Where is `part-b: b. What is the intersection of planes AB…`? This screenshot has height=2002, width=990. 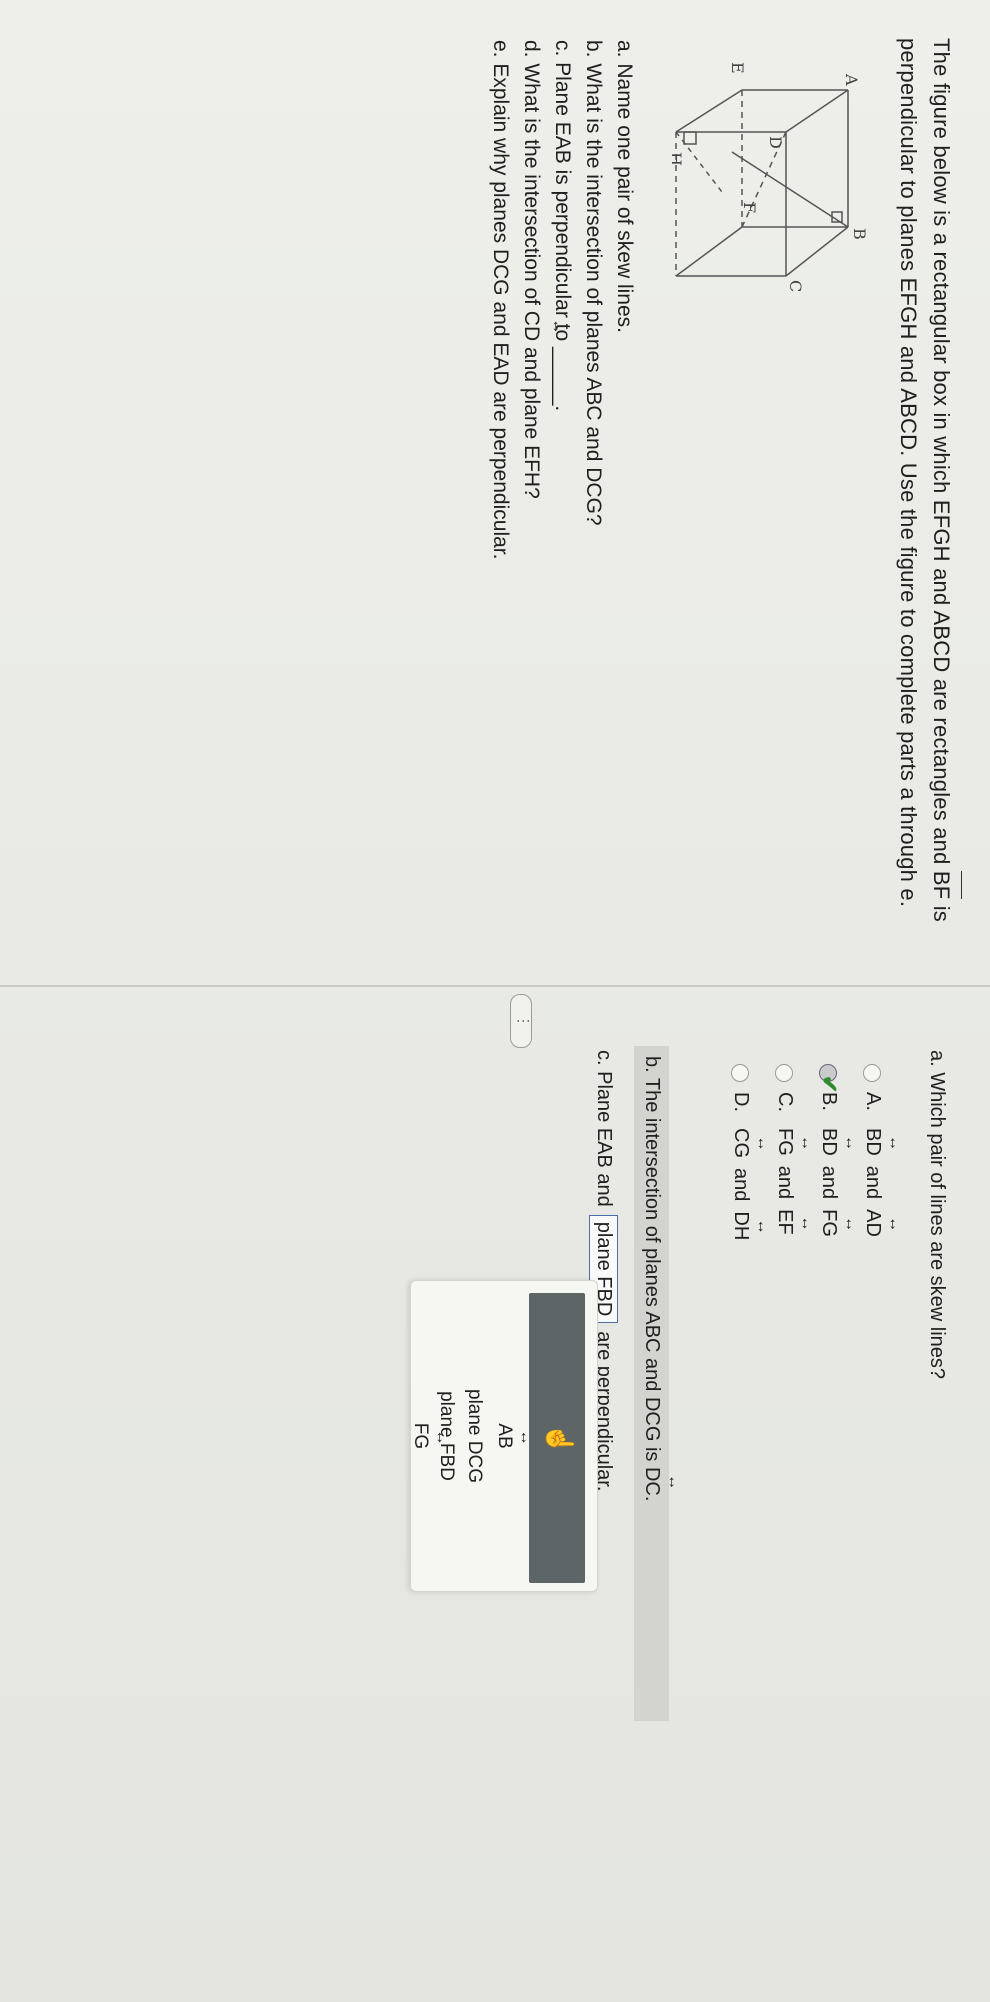
part-b: b. What is the intersection of planes AB… is located at coordinates (593, 283).